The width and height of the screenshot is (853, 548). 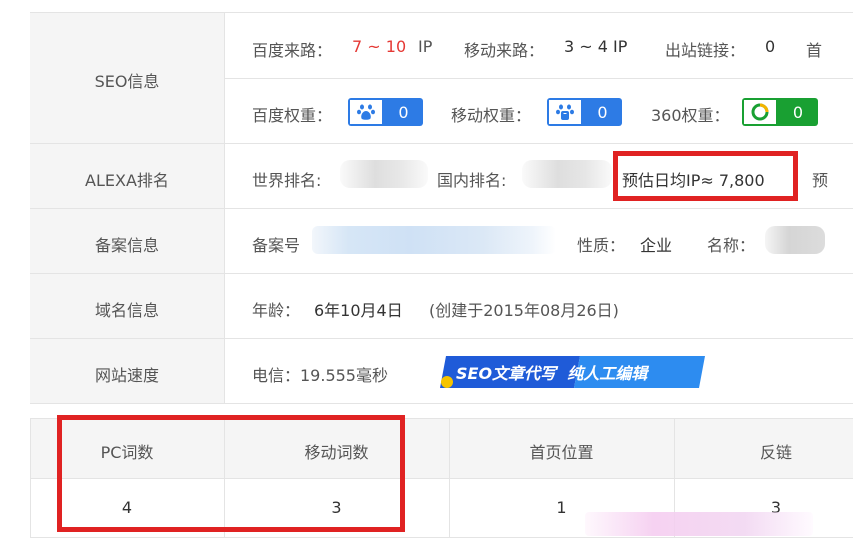 I want to click on site-name-redacted, so click(x=795, y=240).